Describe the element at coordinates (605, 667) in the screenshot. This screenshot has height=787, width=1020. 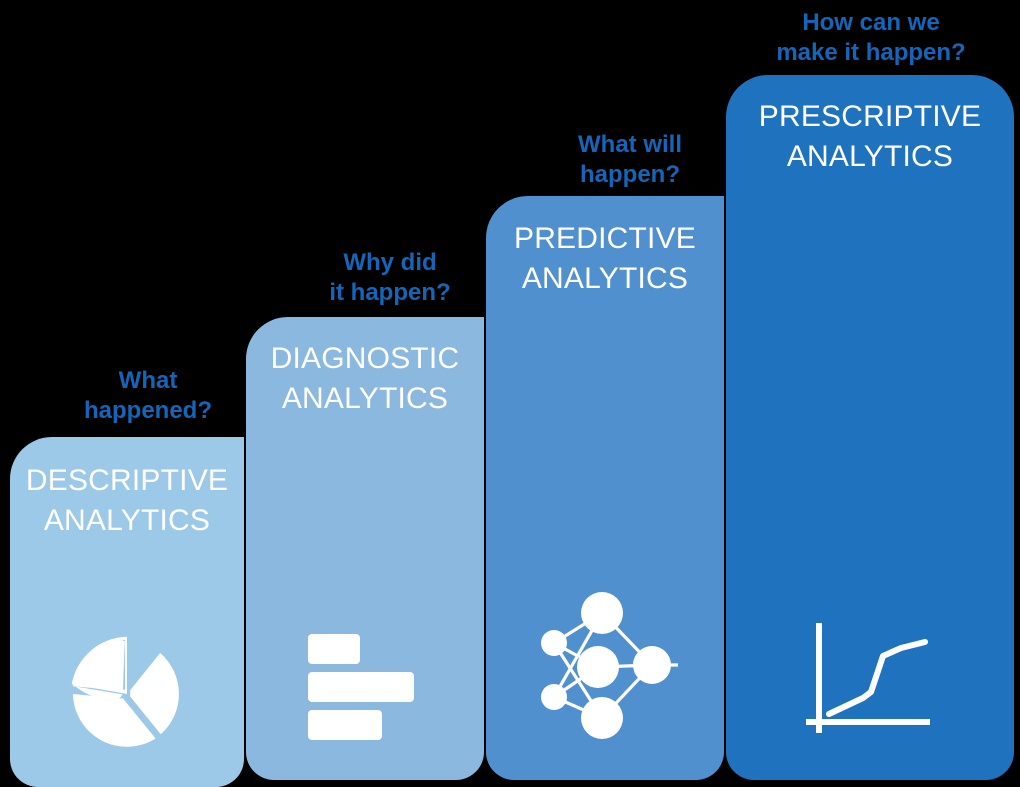
I see `neural-network-icon` at that location.